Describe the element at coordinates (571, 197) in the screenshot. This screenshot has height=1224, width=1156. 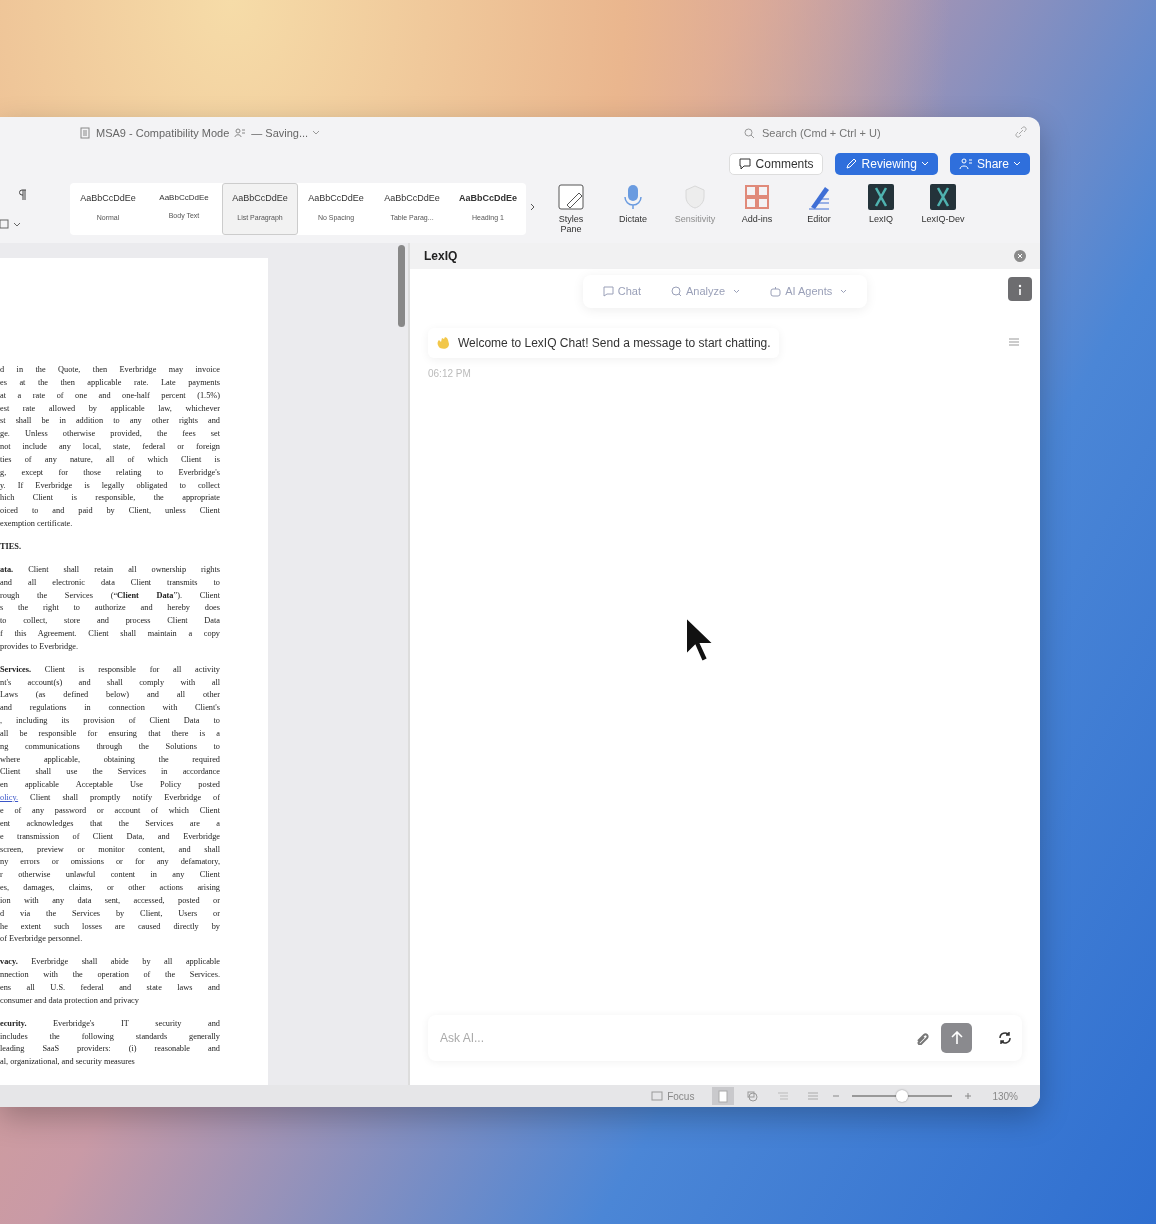
I see `styles-pane-icon` at that location.